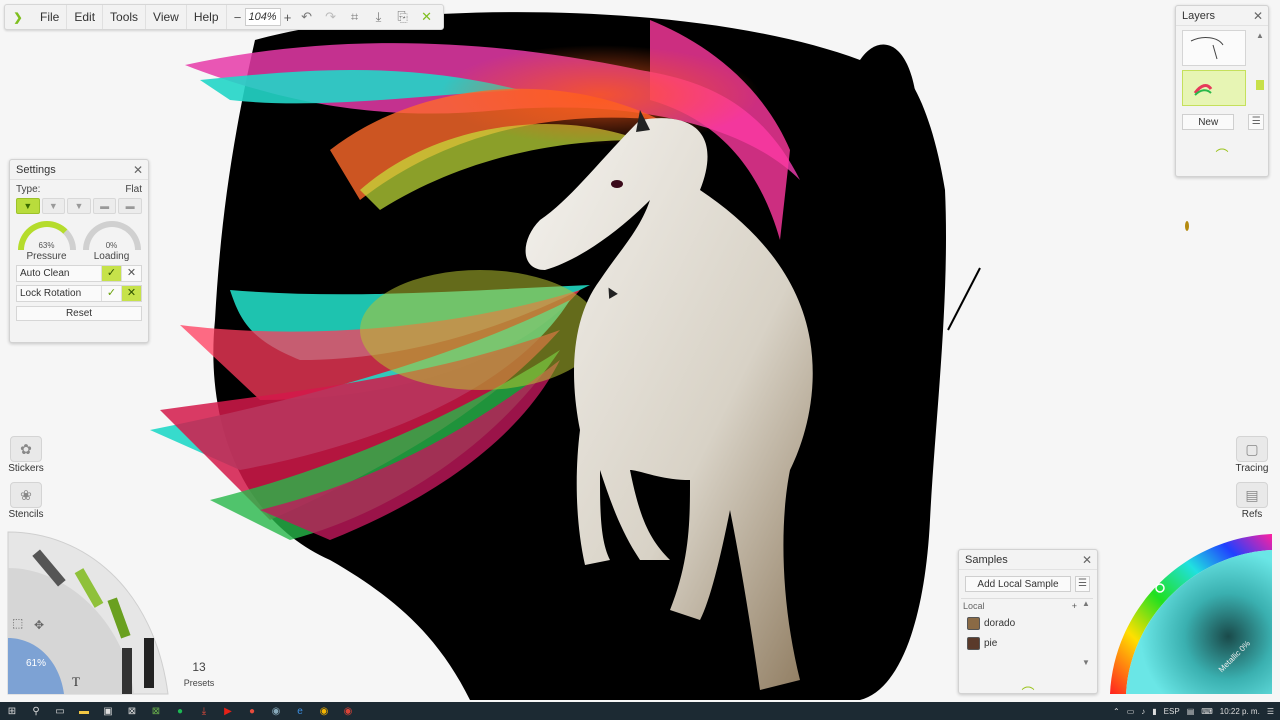  I want to click on export-icon: ⎘, so click(403, 17).